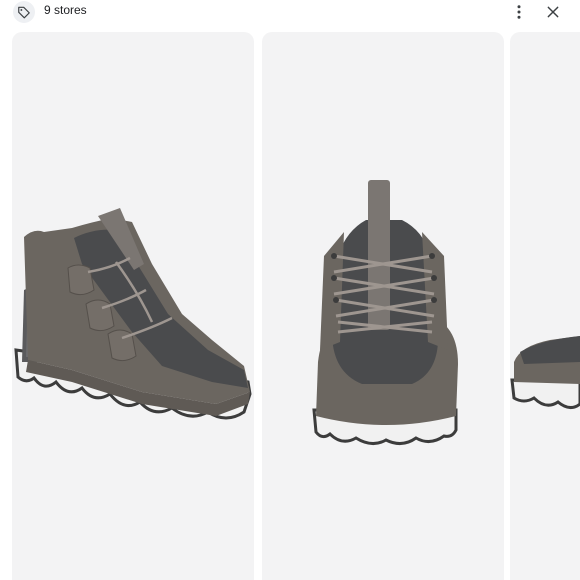 The width and height of the screenshot is (580, 580). What do you see at coordinates (519, 12) in the screenshot?
I see `more-vert-icon` at bounding box center [519, 12].